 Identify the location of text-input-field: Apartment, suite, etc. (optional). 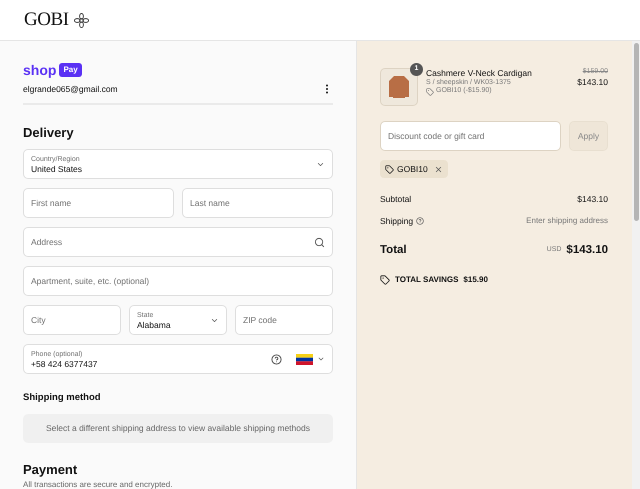
(178, 281).